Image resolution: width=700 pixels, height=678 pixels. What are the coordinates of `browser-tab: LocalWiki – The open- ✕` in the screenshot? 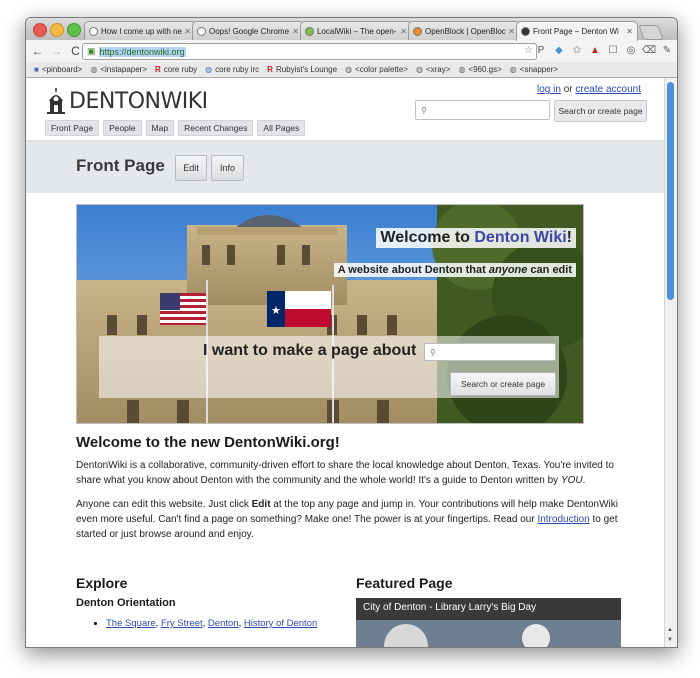 It's located at (356, 30).